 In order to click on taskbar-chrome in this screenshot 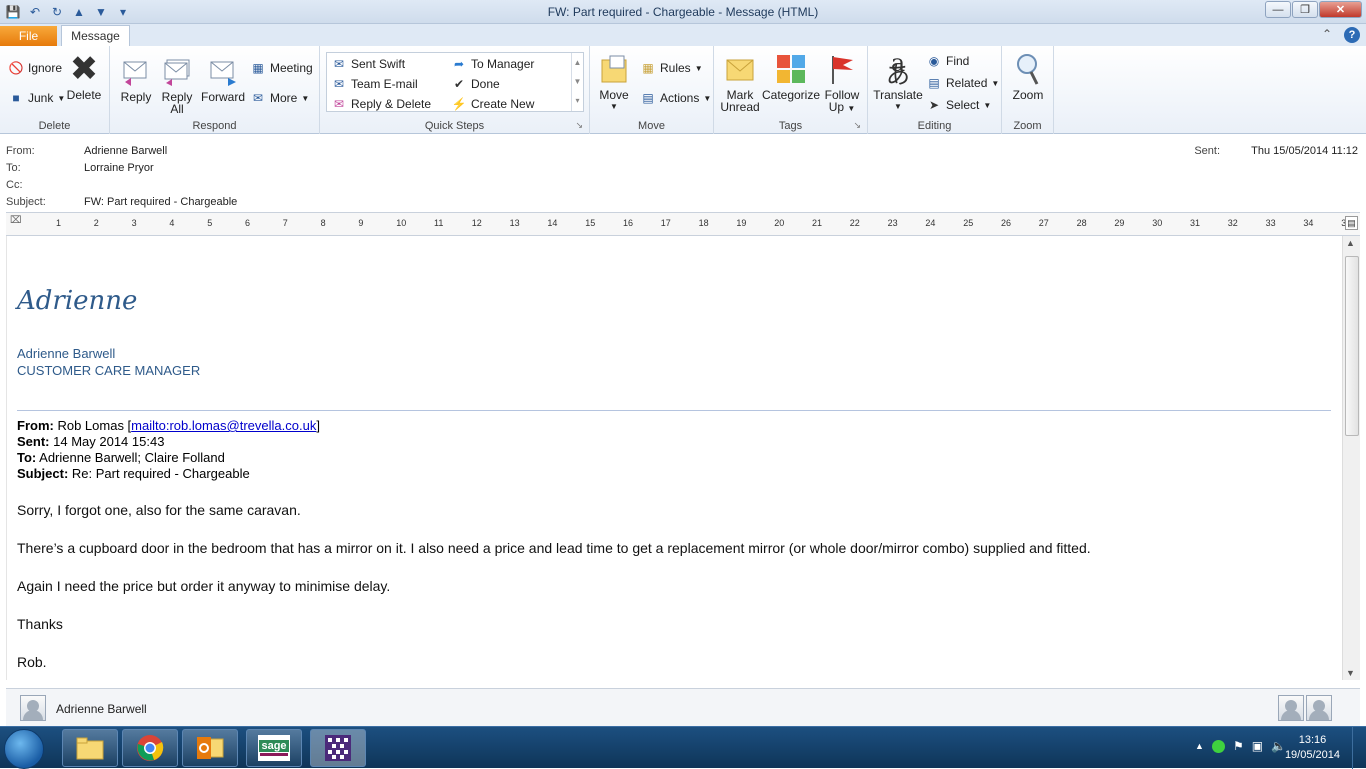, I will do `click(150, 748)`.